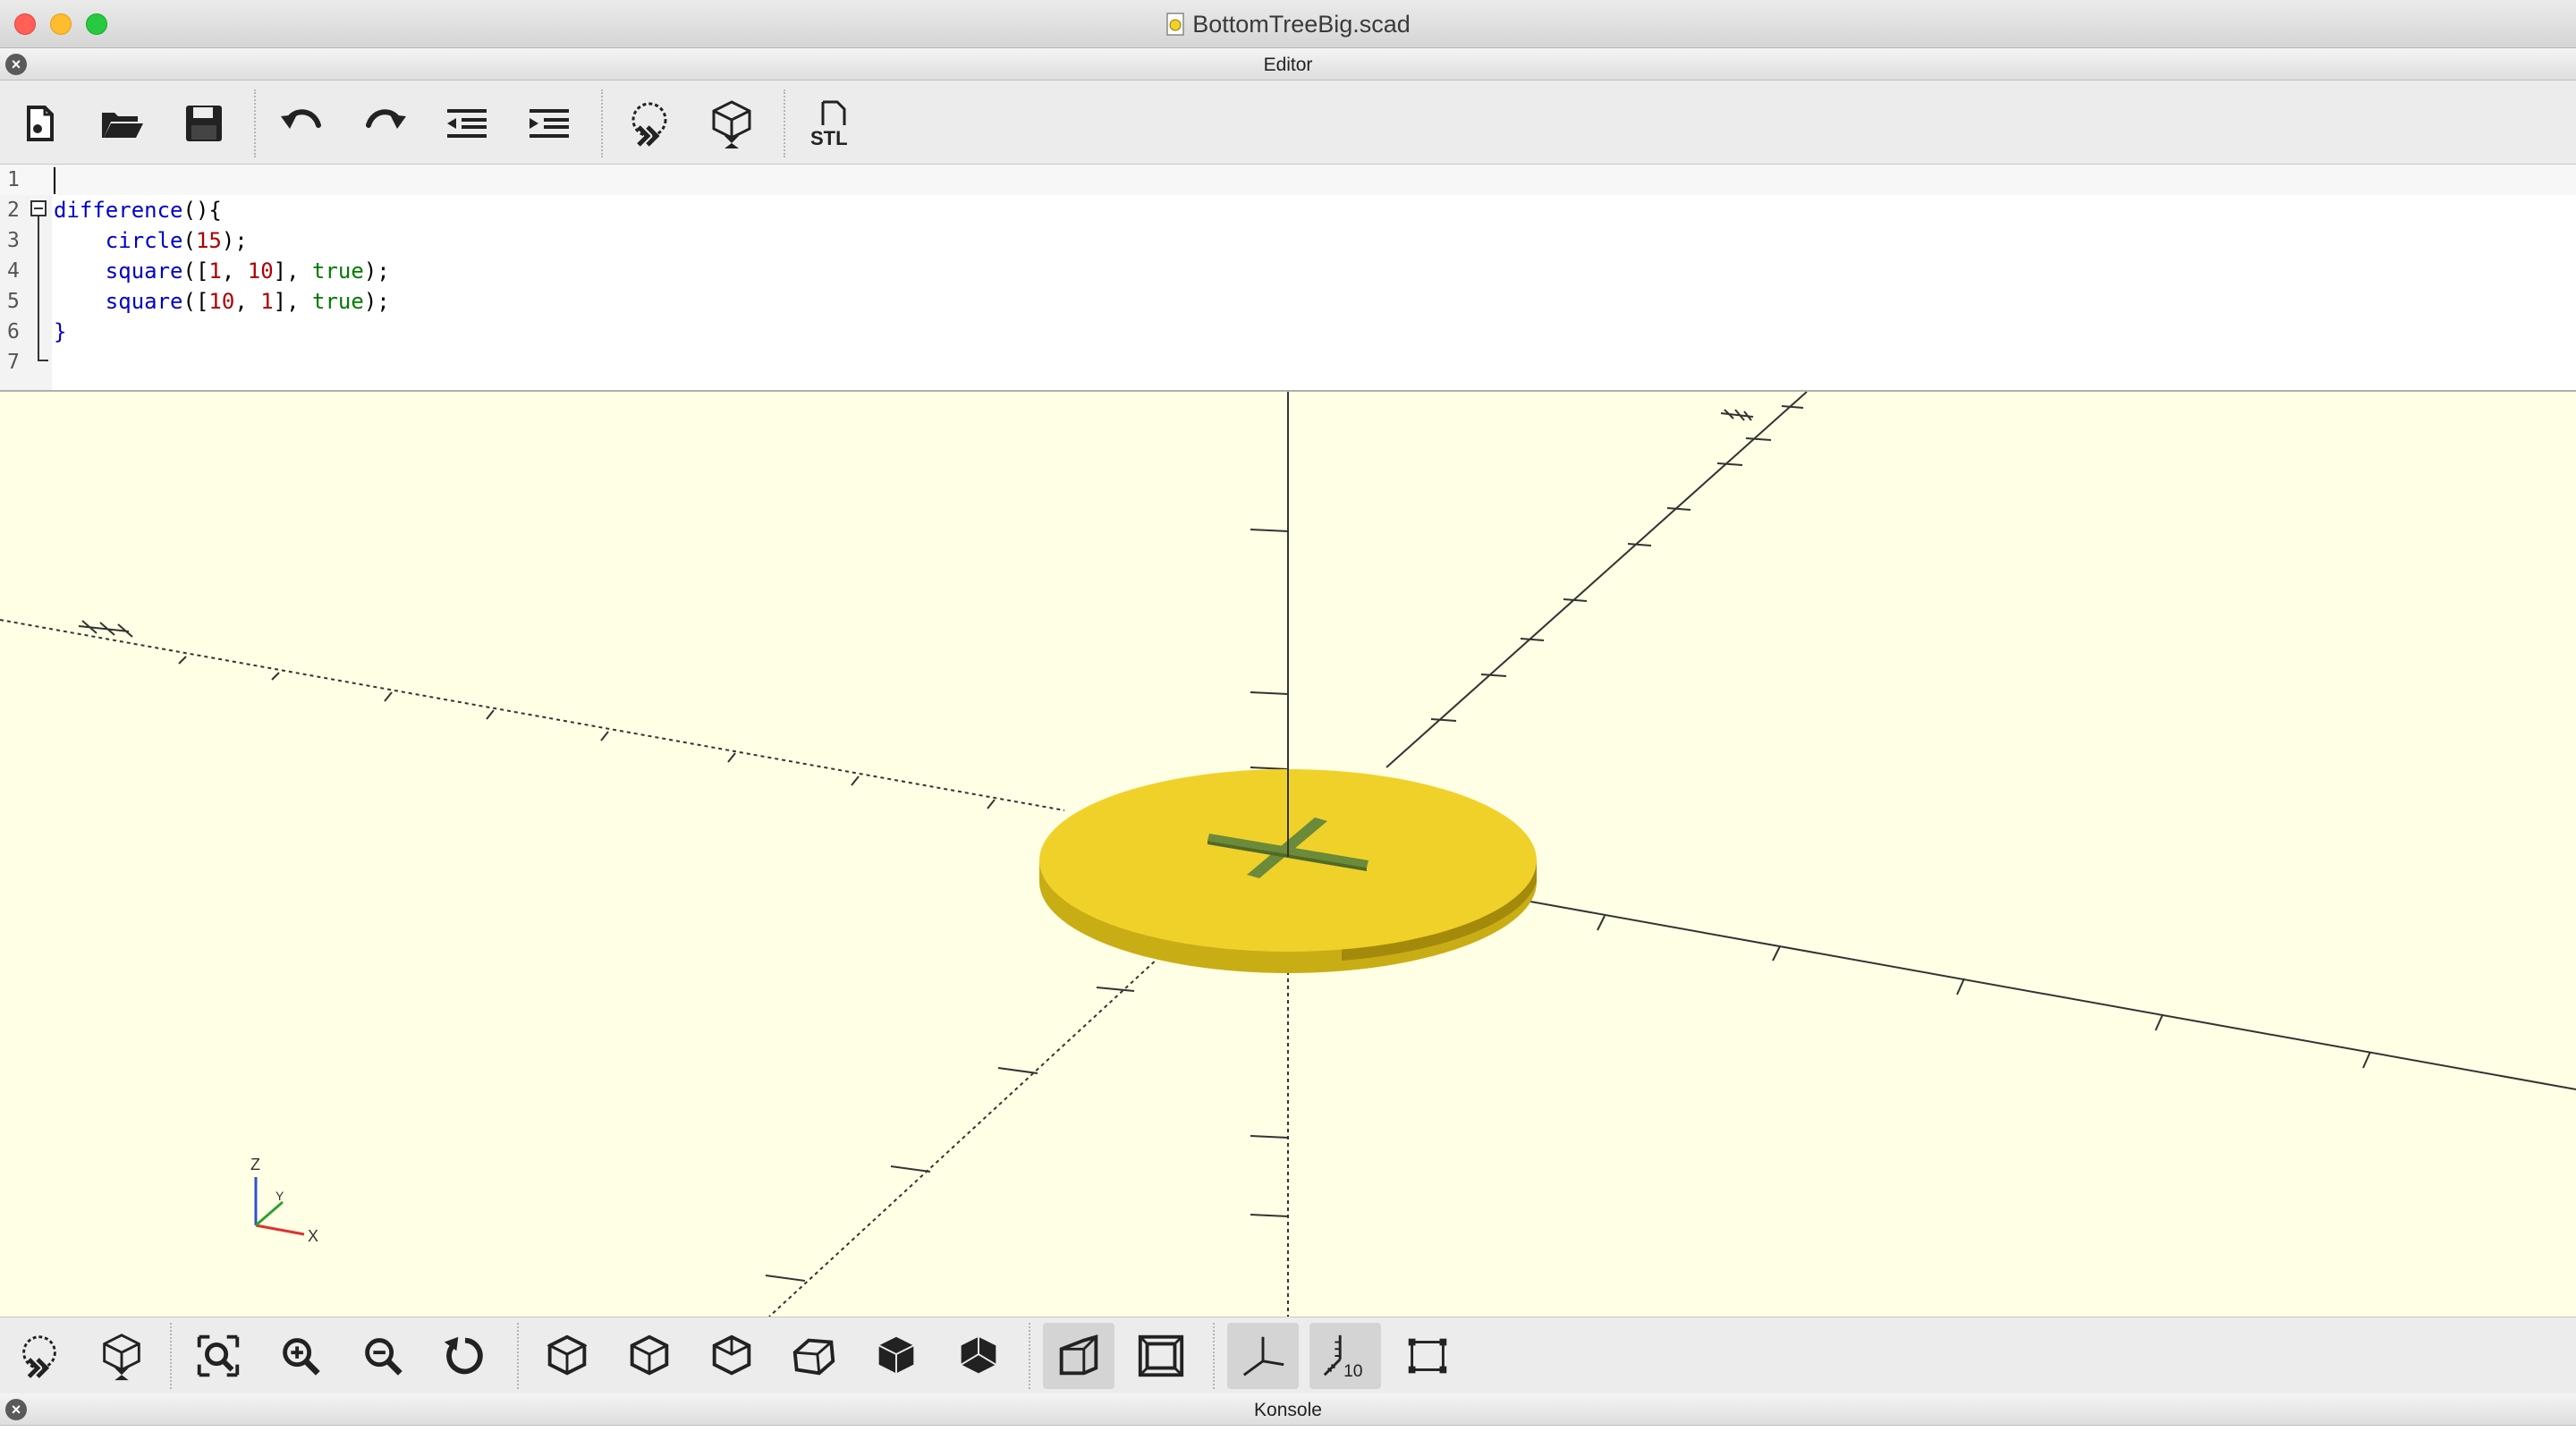  Describe the element at coordinates (383, 1356) in the screenshot. I see `zoom-out-button` at that location.